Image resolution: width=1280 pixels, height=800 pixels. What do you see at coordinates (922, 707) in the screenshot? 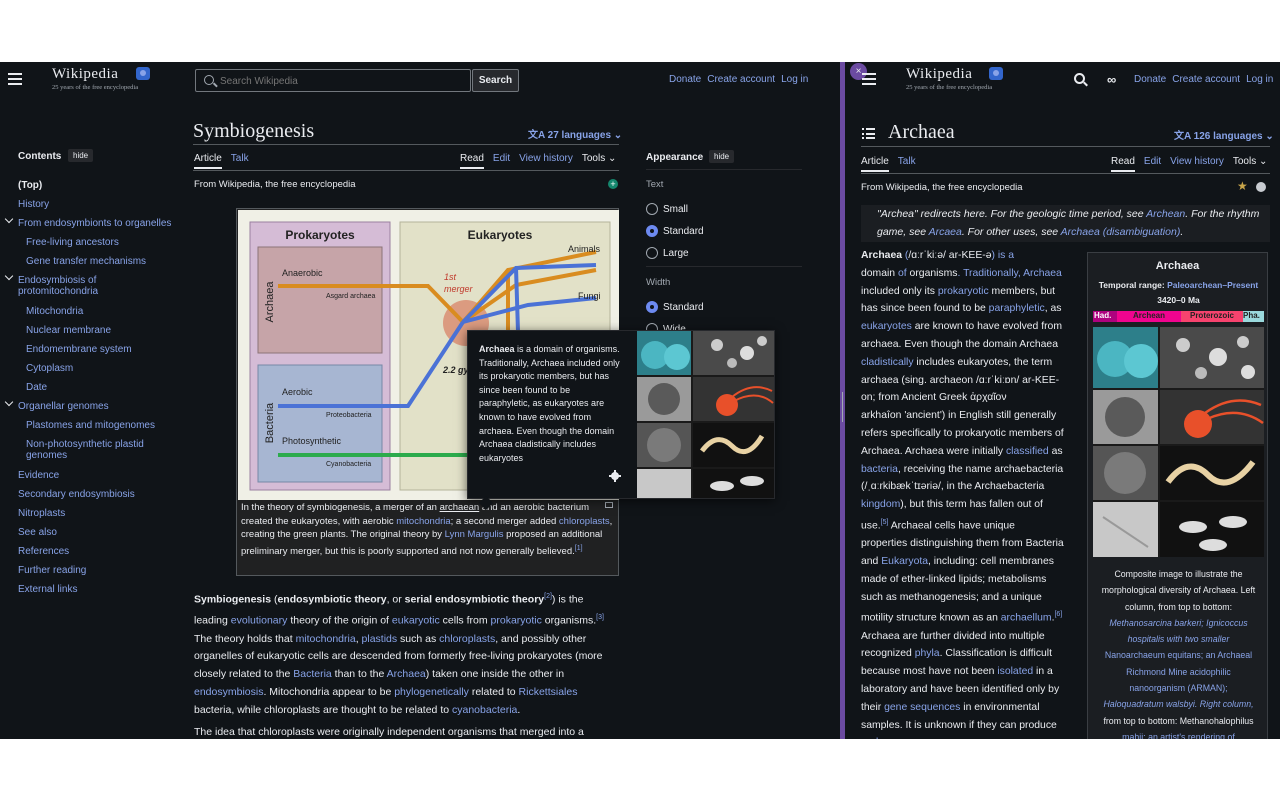
I see `article-link: gene sequences` at bounding box center [922, 707].